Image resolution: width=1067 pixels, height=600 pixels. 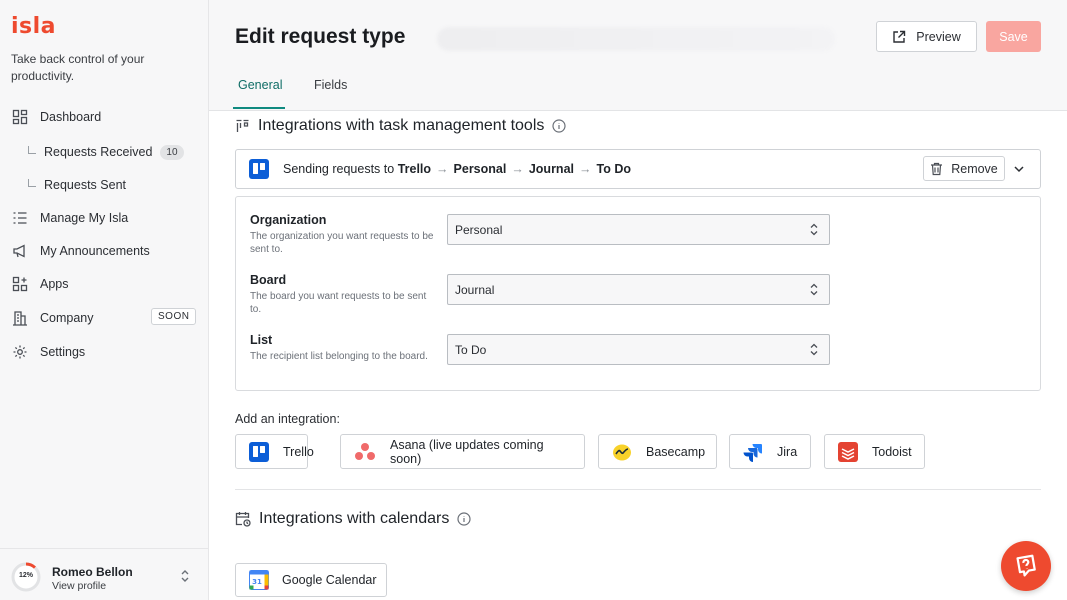 I want to click on path-service: Trello, so click(x=414, y=169).